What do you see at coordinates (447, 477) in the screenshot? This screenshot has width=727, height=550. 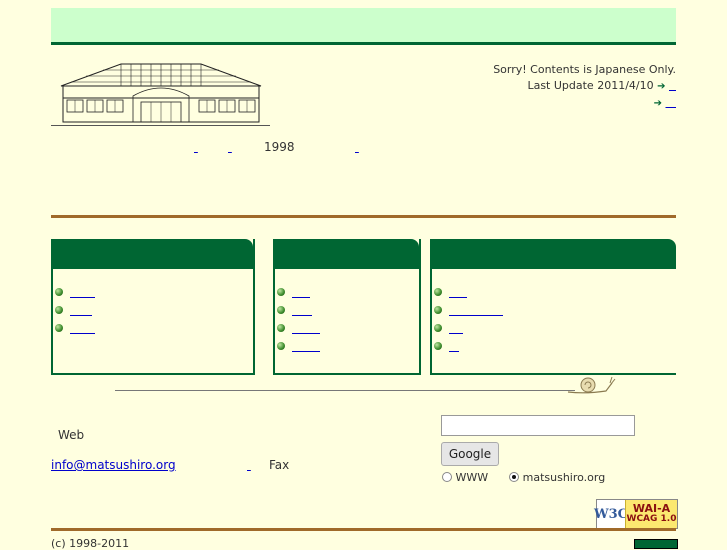 I see `radio-www` at bounding box center [447, 477].